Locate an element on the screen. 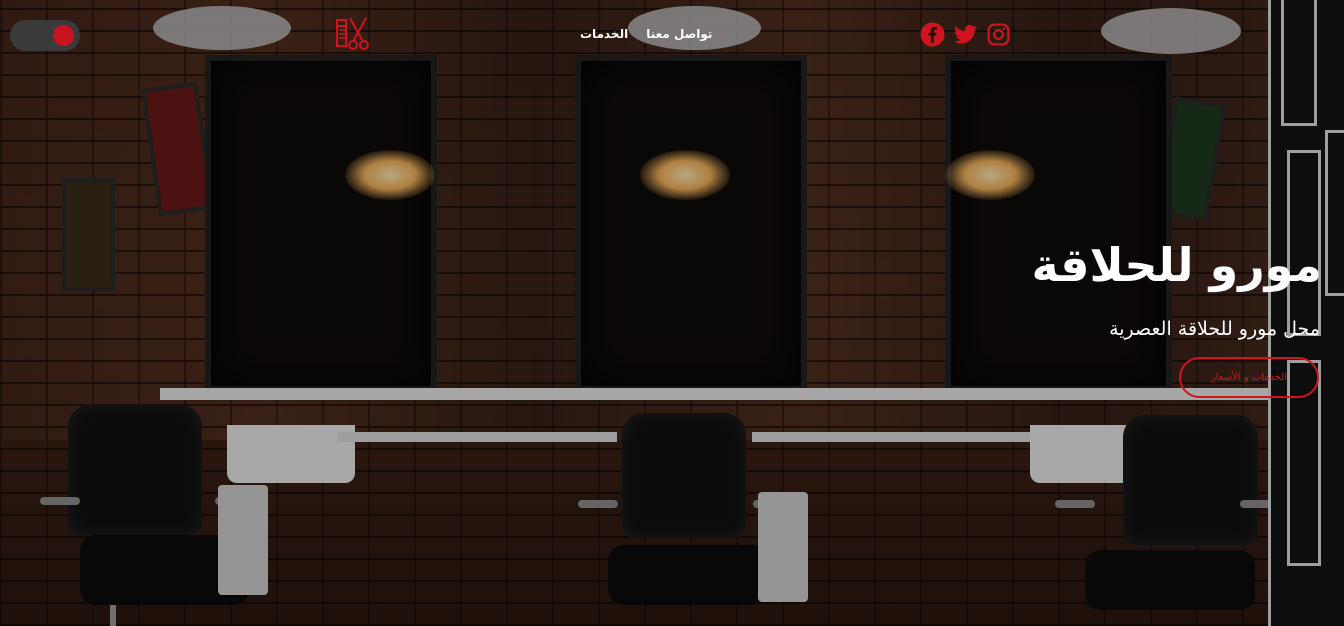  hero-title: مورو للحلاقة is located at coordinates (1176, 265).